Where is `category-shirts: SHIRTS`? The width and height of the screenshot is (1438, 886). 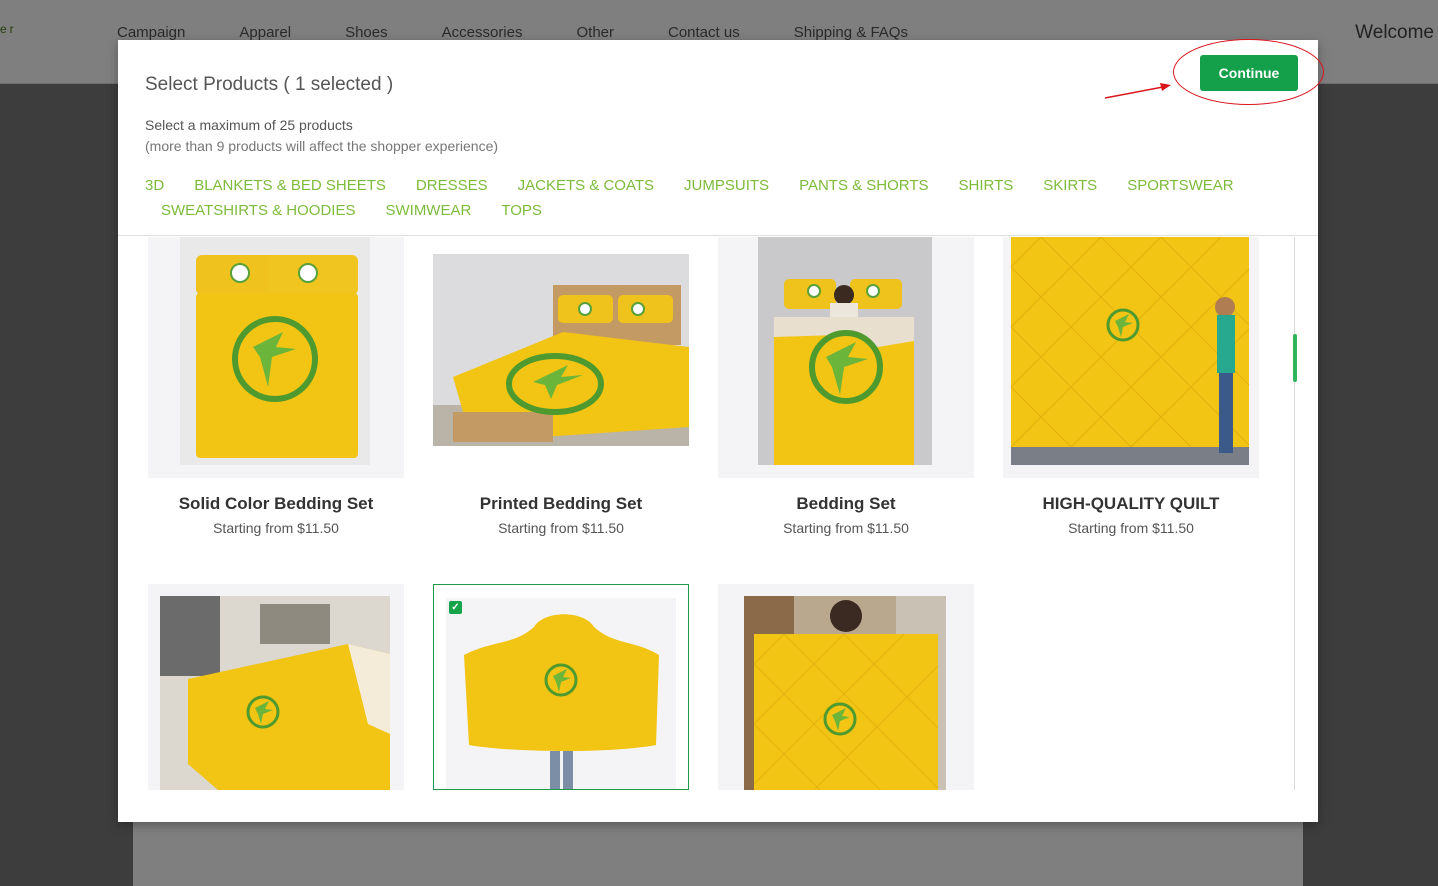
category-shirts: SHIRTS is located at coordinates (986, 185).